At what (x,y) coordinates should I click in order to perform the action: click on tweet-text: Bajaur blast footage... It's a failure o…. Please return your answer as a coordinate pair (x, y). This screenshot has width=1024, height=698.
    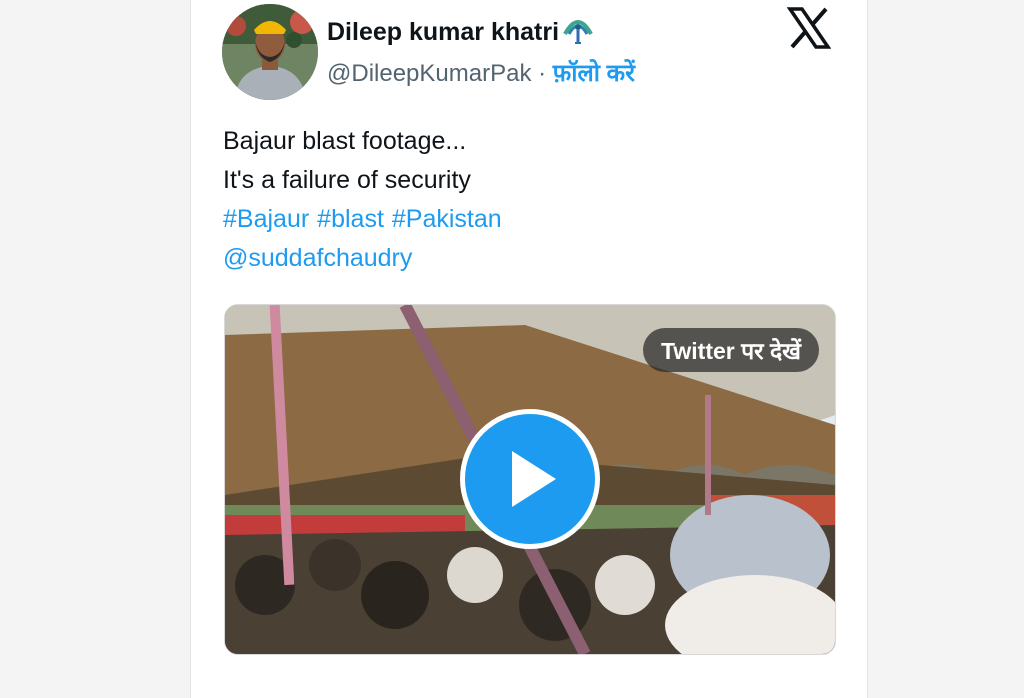
    Looking at the image, I should click on (362, 200).